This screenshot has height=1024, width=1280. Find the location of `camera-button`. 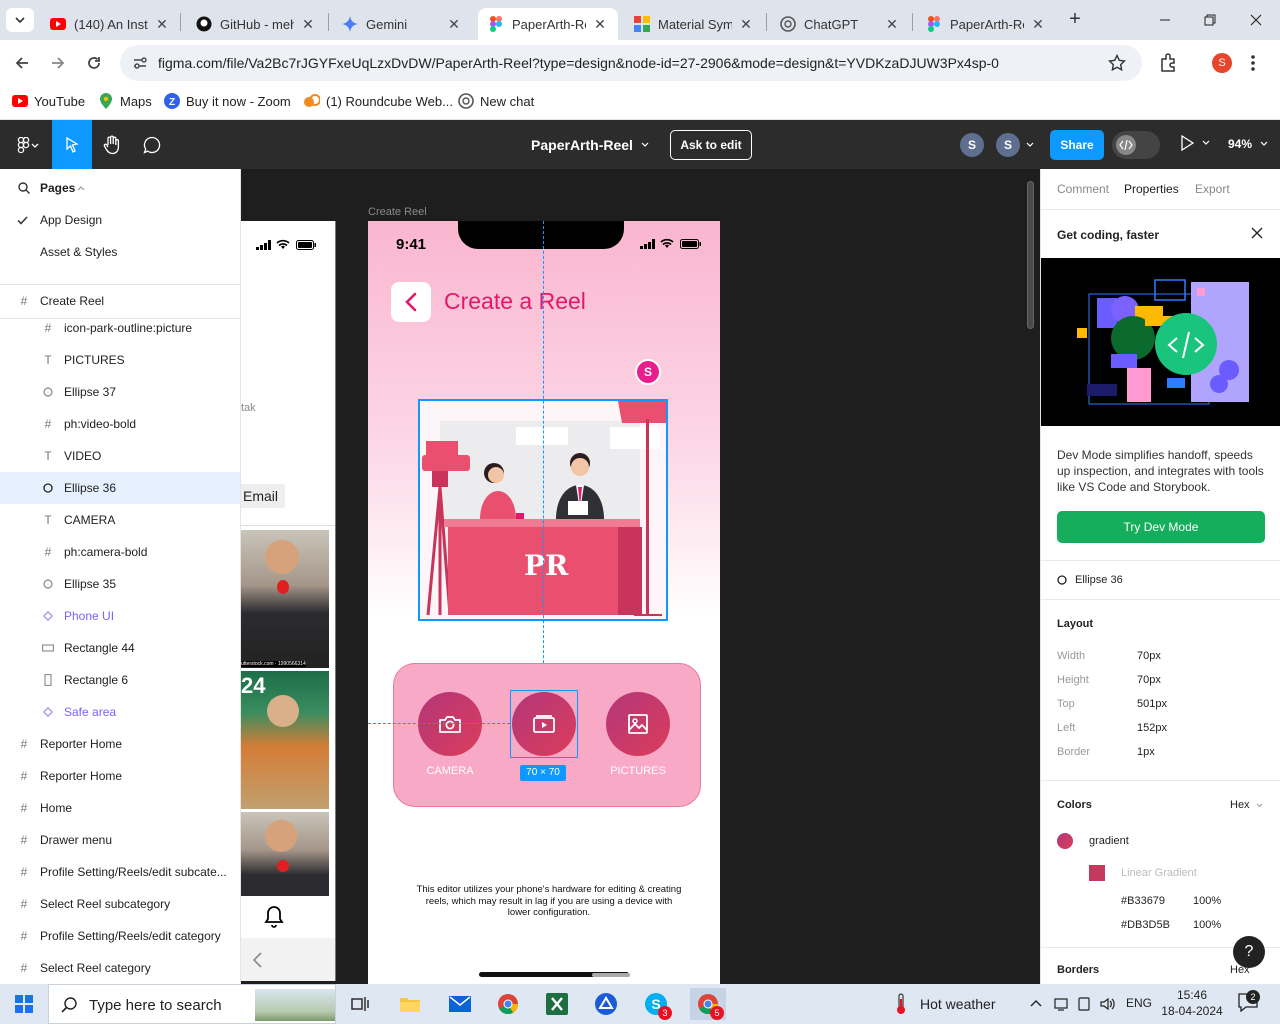

camera-button is located at coordinates (450, 724).